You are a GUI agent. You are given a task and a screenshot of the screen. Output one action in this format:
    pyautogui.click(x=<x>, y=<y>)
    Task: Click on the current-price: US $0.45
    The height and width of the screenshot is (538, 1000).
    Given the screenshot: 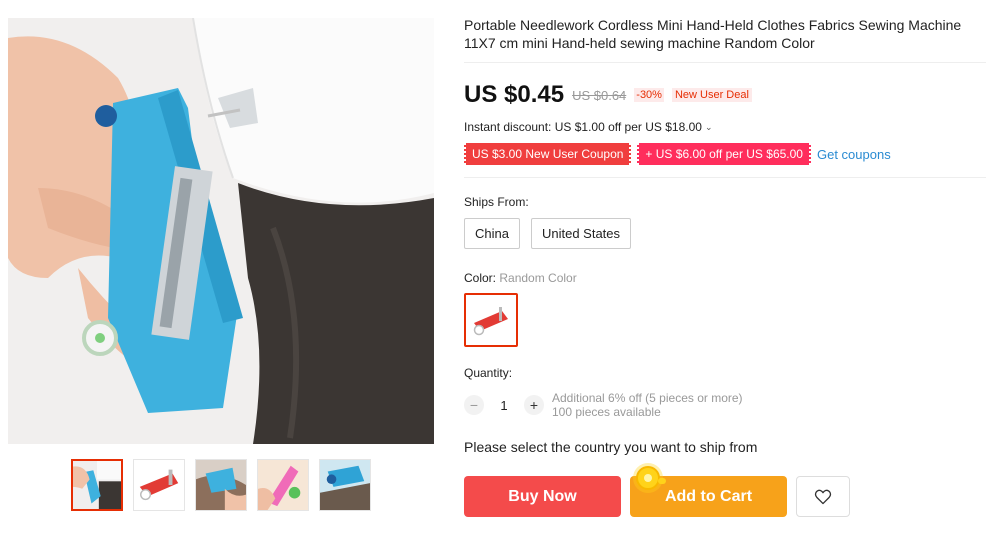 What is the action you would take?
    pyautogui.click(x=514, y=94)
    